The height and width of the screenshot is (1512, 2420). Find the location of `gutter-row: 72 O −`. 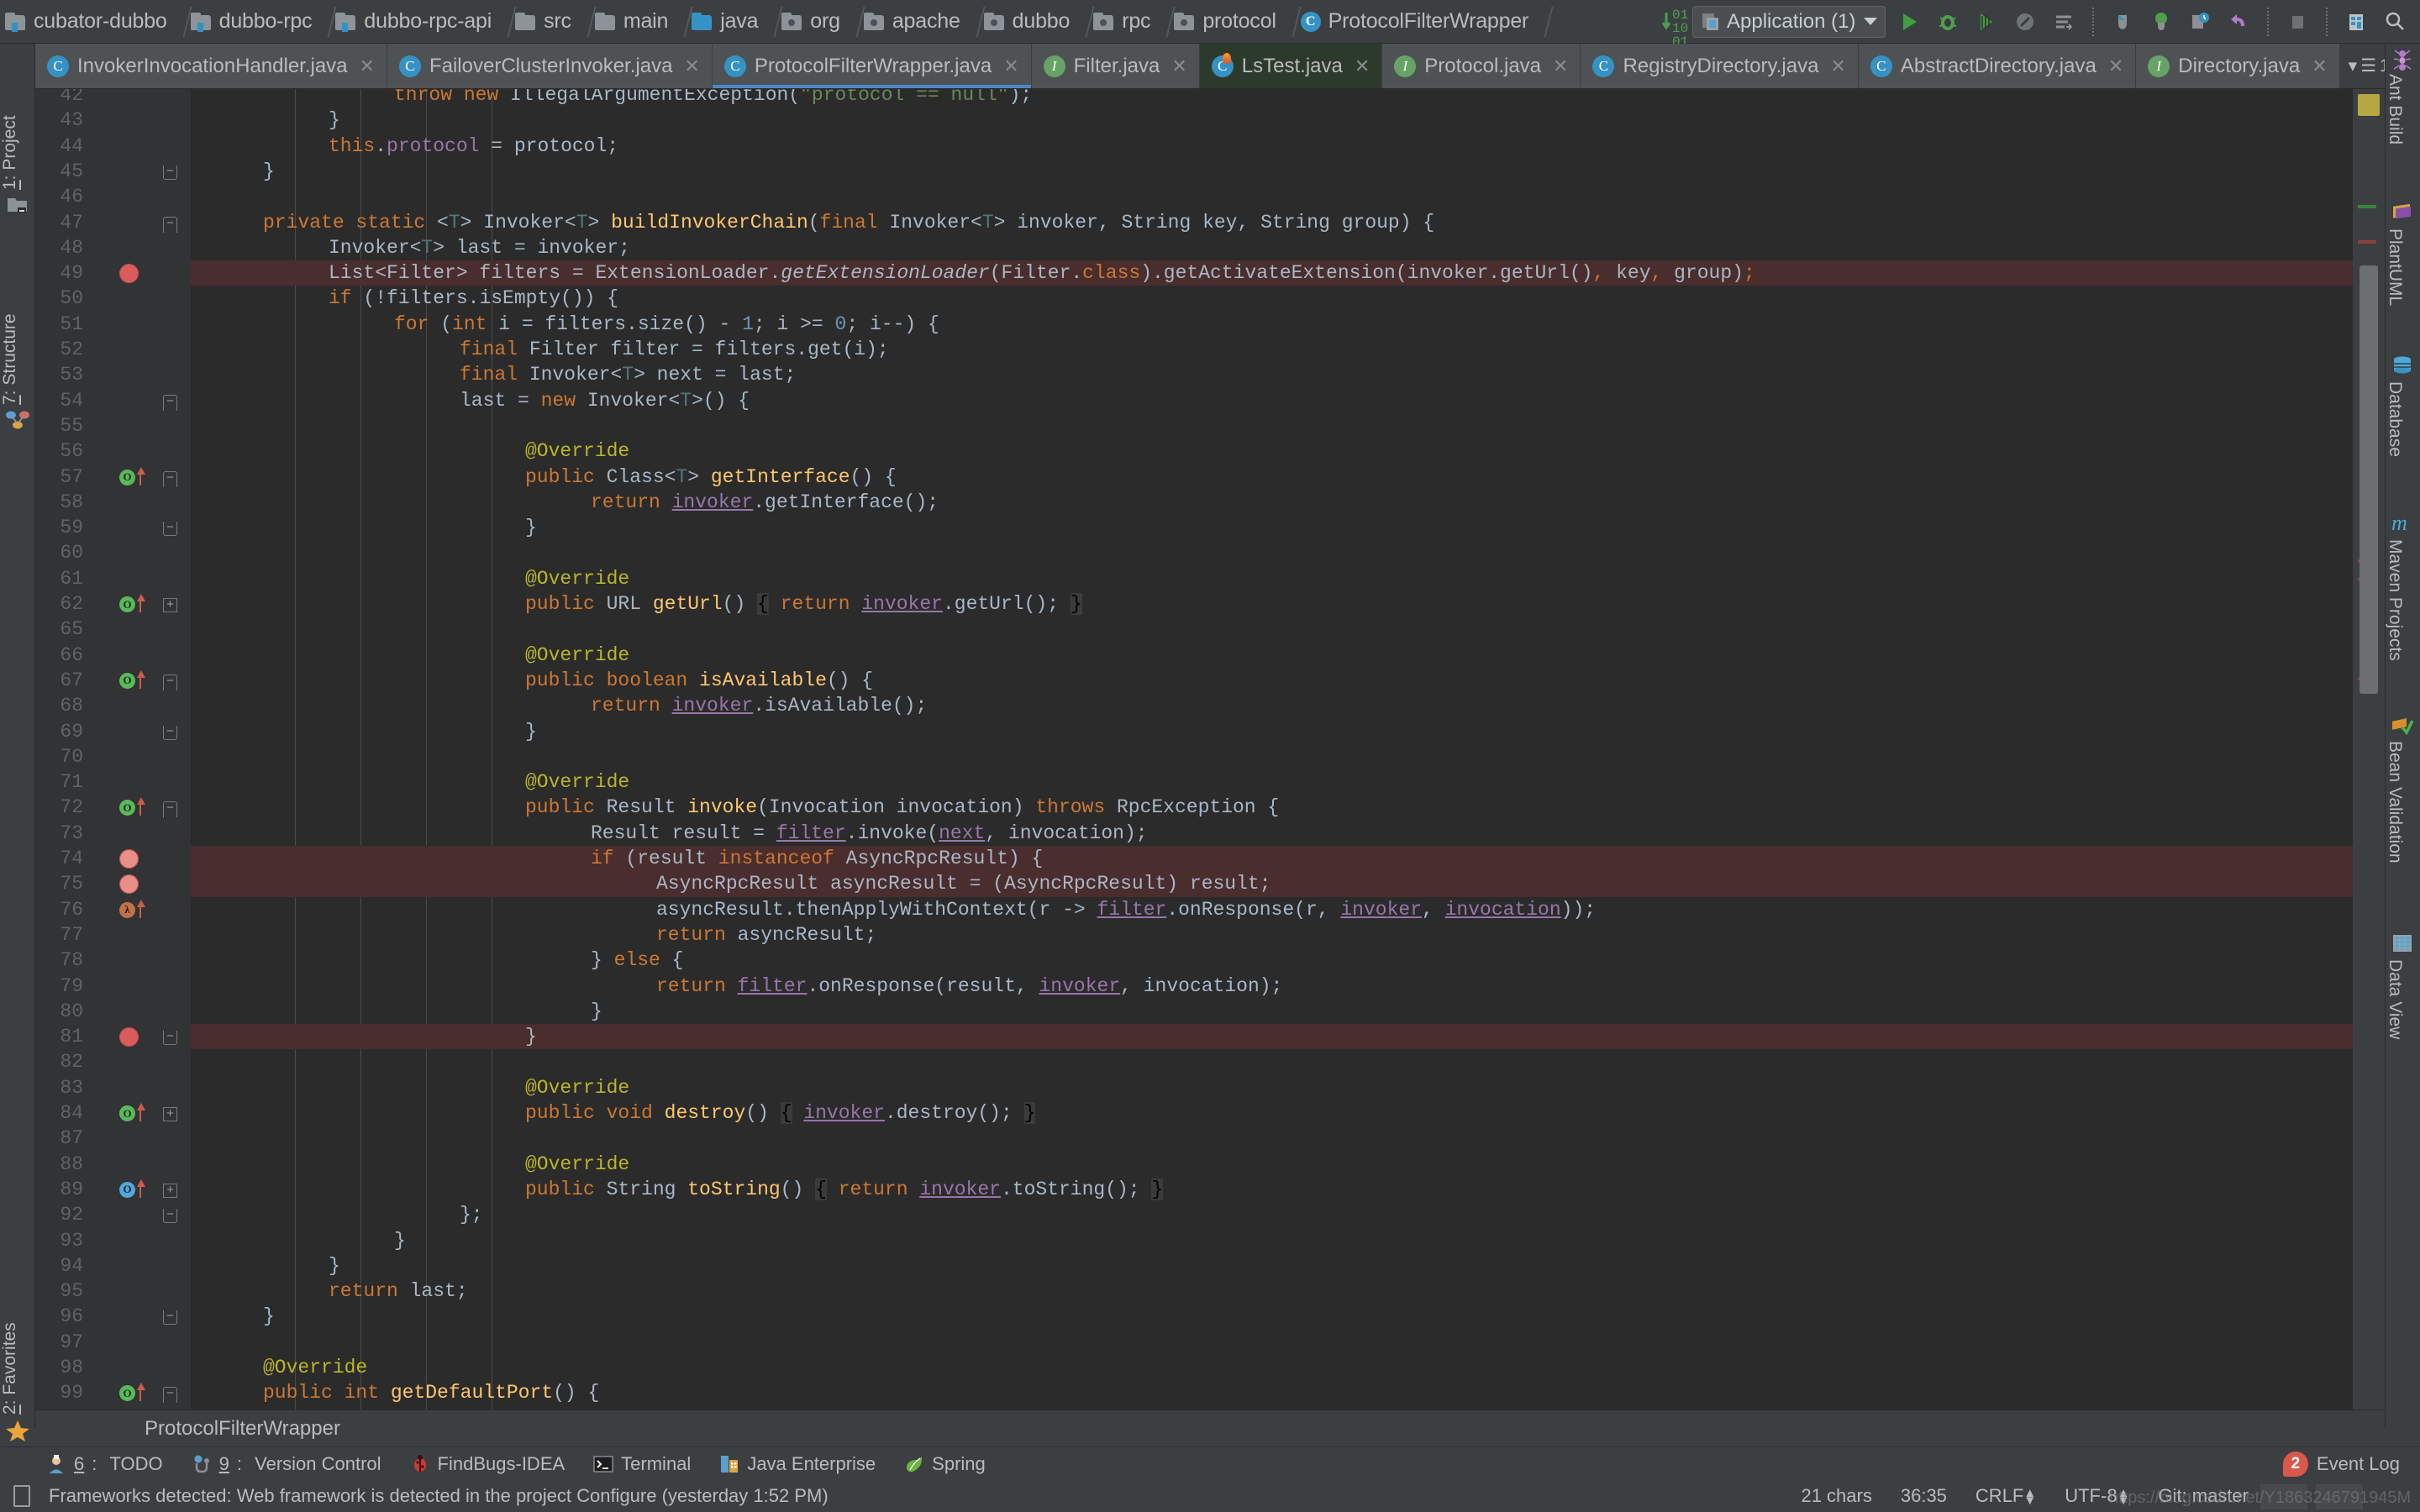

gutter-row: 72 O − is located at coordinates (113, 807).